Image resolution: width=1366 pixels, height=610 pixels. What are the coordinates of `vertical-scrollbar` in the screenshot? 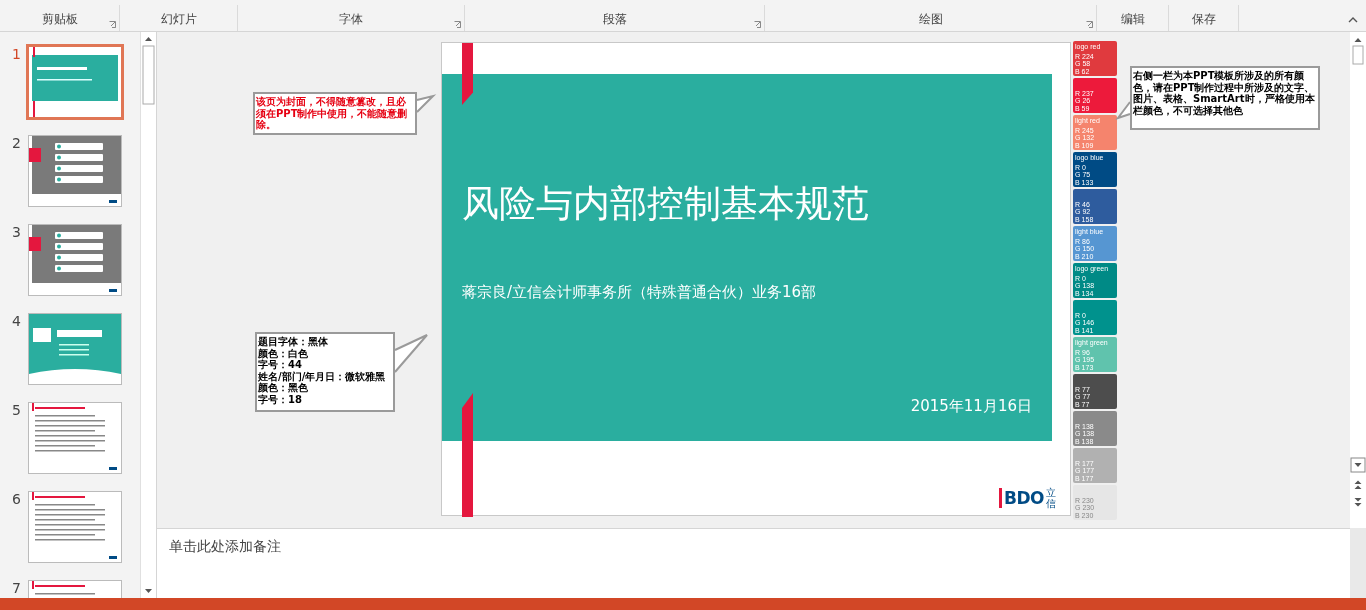 It's located at (1358, 280).